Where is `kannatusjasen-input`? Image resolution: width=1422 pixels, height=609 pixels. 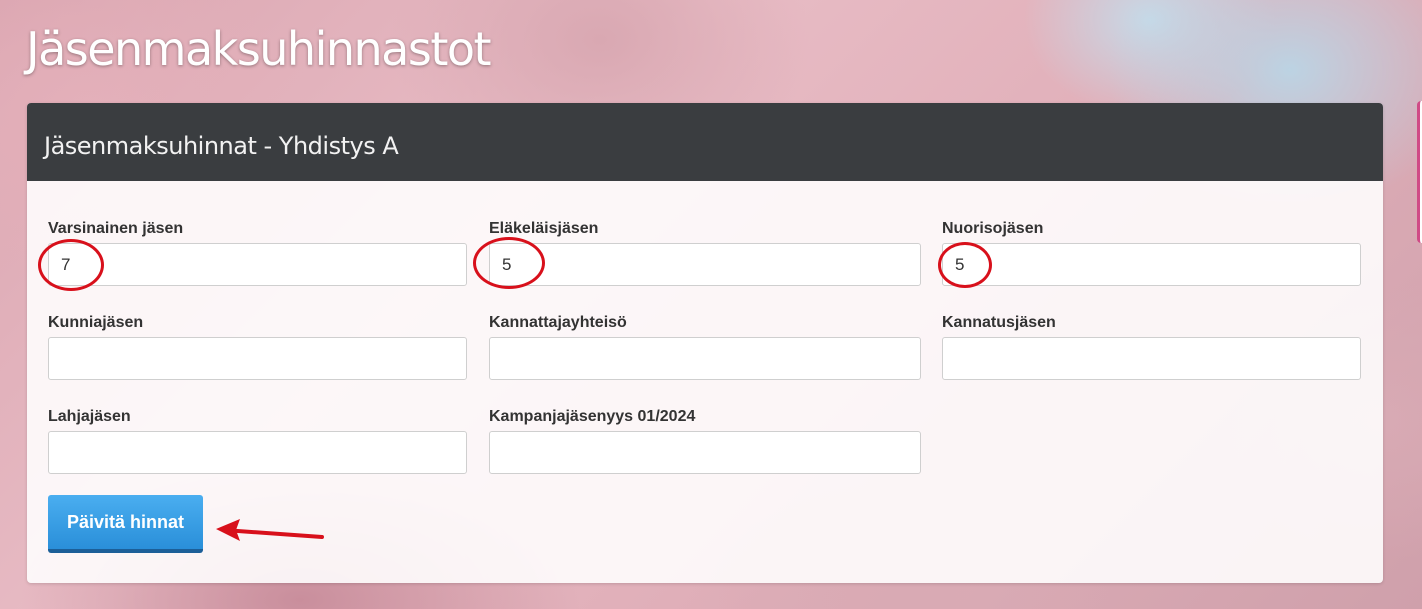 kannatusjasen-input is located at coordinates (1151, 358).